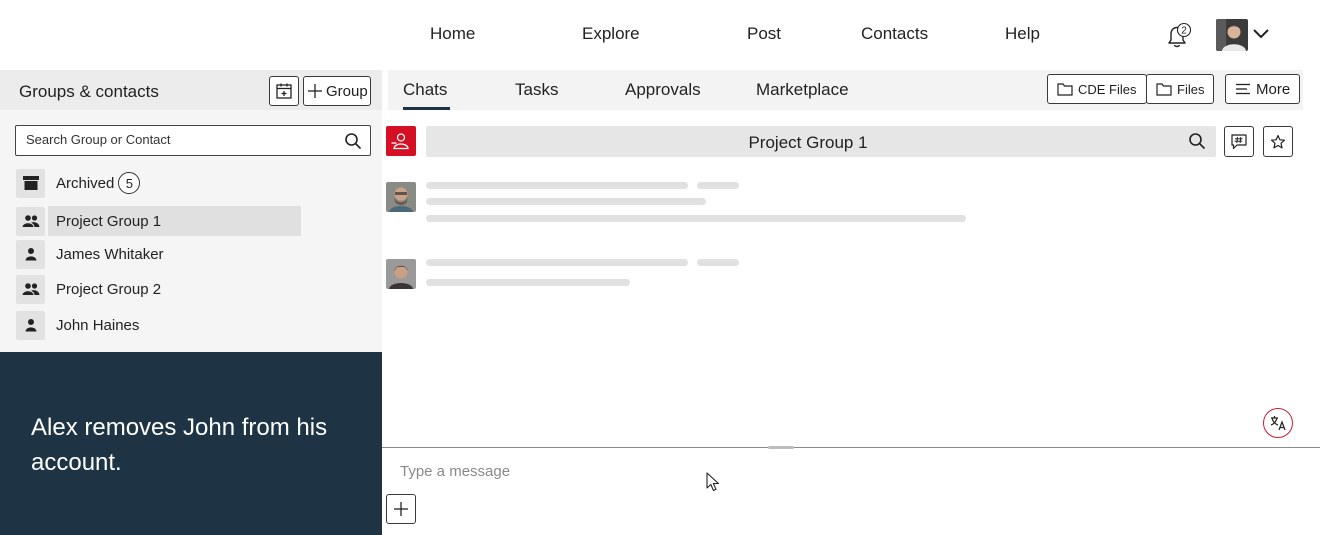 The height and width of the screenshot is (535, 1320). What do you see at coordinates (1191, 89) in the screenshot?
I see `files-label: Files` at bounding box center [1191, 89].